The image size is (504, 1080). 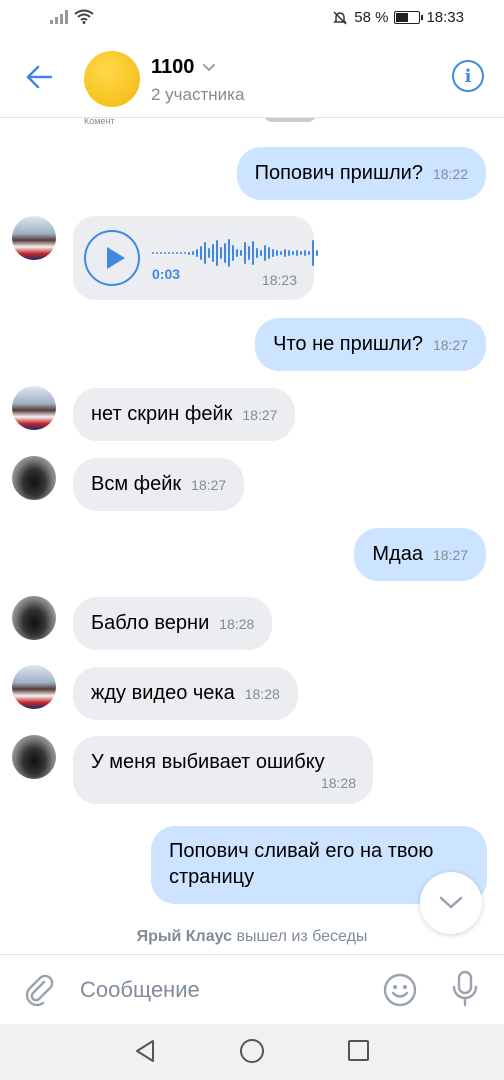 I want to click on arrow-left-icon, so click(x=39, y=77).